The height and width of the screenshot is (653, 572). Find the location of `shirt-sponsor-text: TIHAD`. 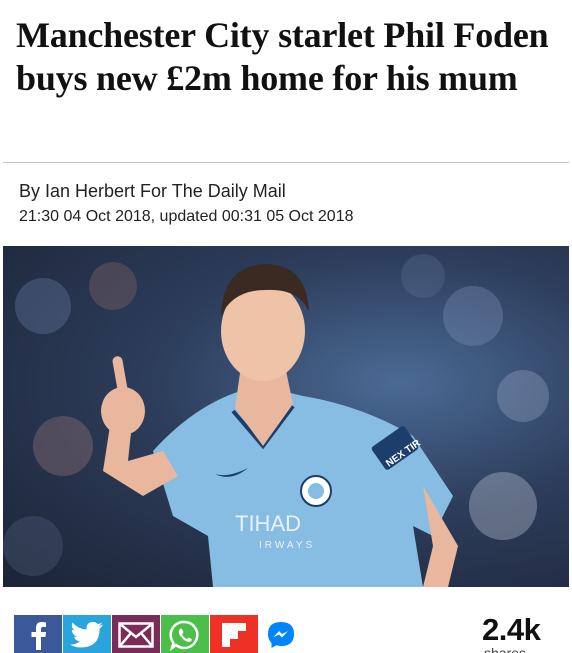

shirt-sponsor-text: TIHAD is located at coordinates (268, 523).